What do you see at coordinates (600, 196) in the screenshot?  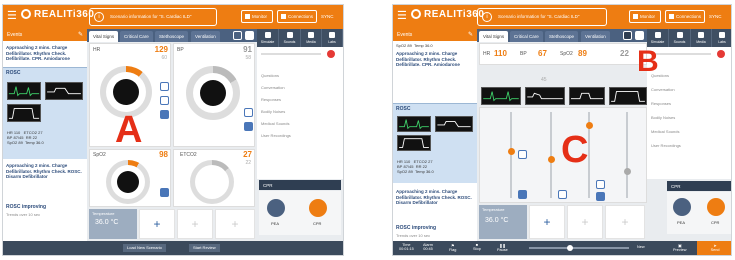 I see `spo2-eye-icon-right` at bounding box center [600, 196].